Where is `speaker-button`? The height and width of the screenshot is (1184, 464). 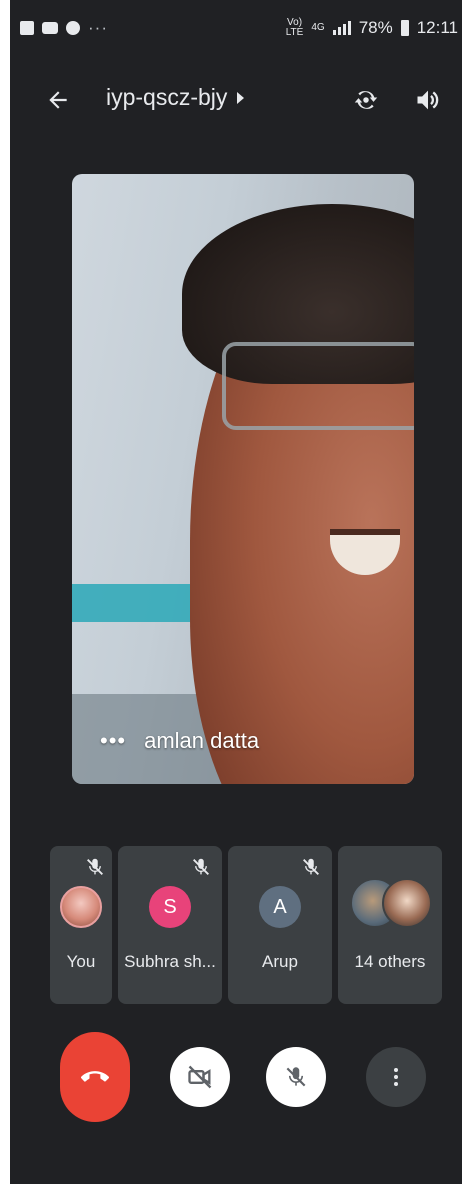
speaker-button is located at coordinates (428, 100).